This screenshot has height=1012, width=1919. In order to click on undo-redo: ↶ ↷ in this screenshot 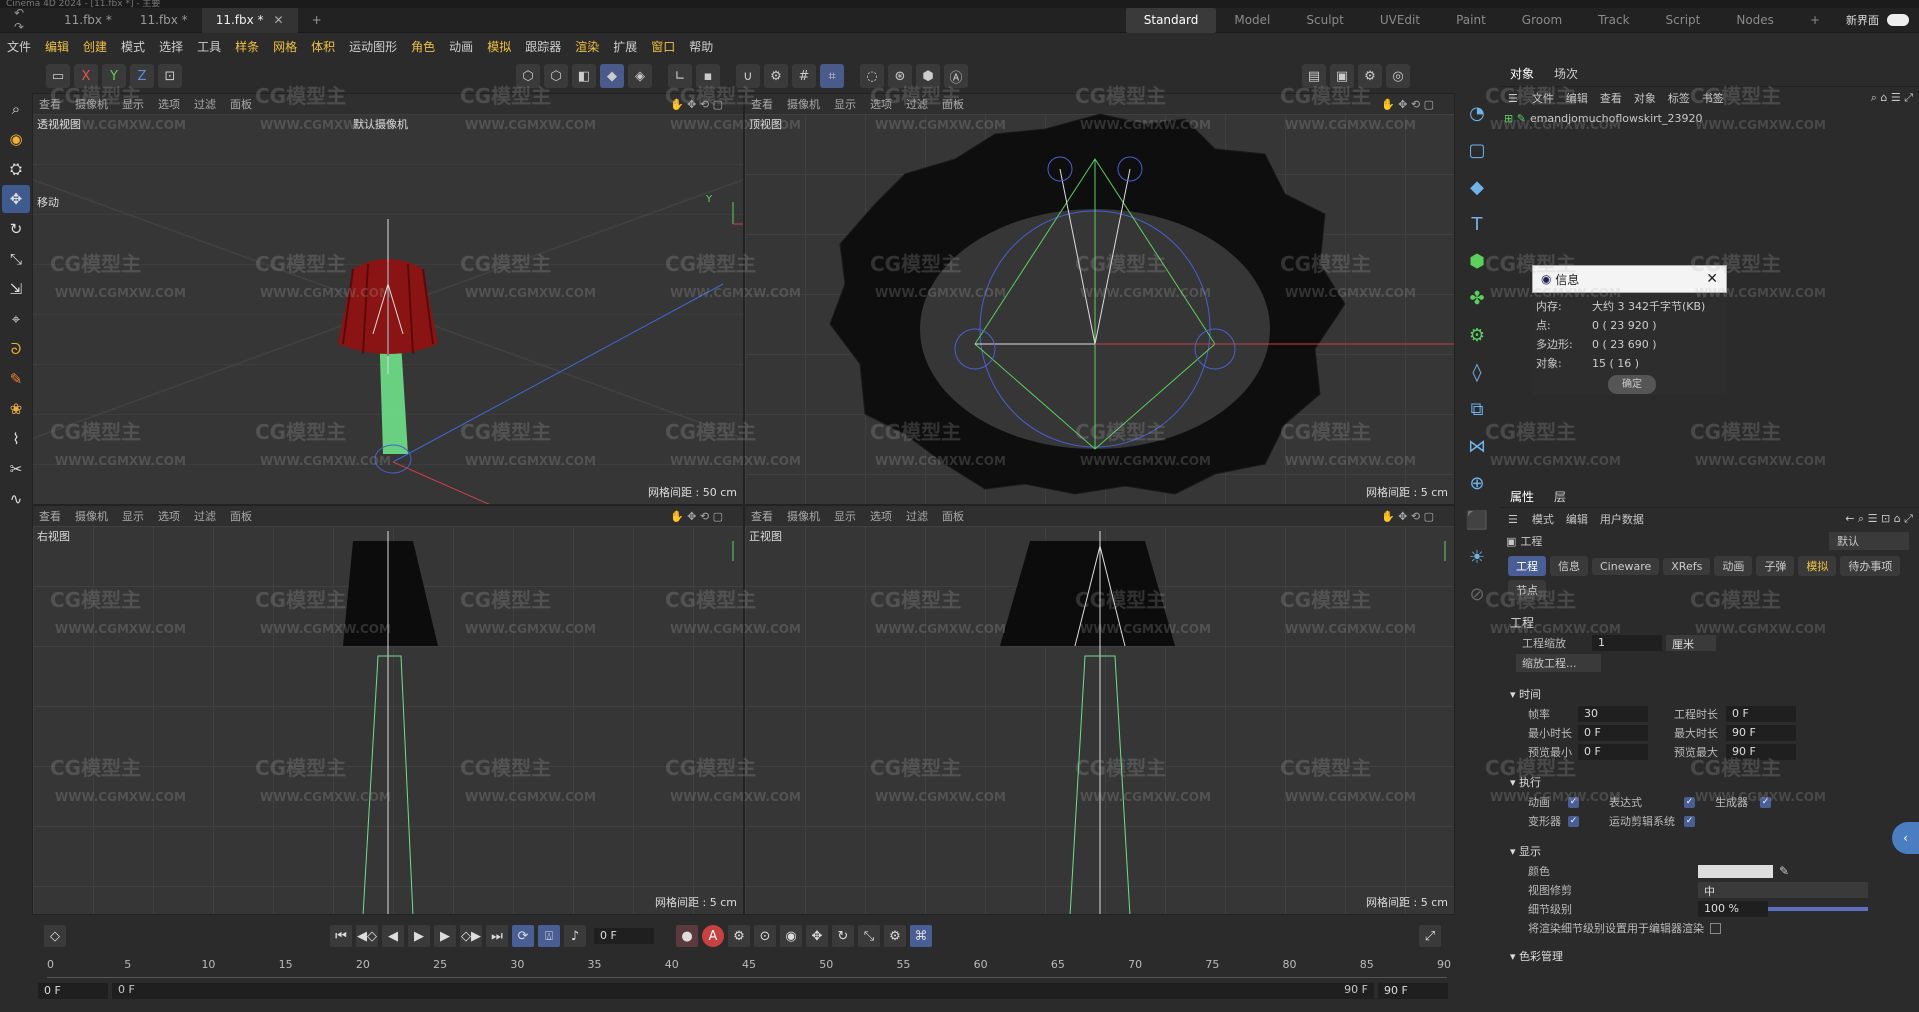, I will do `click(25, 20)`.